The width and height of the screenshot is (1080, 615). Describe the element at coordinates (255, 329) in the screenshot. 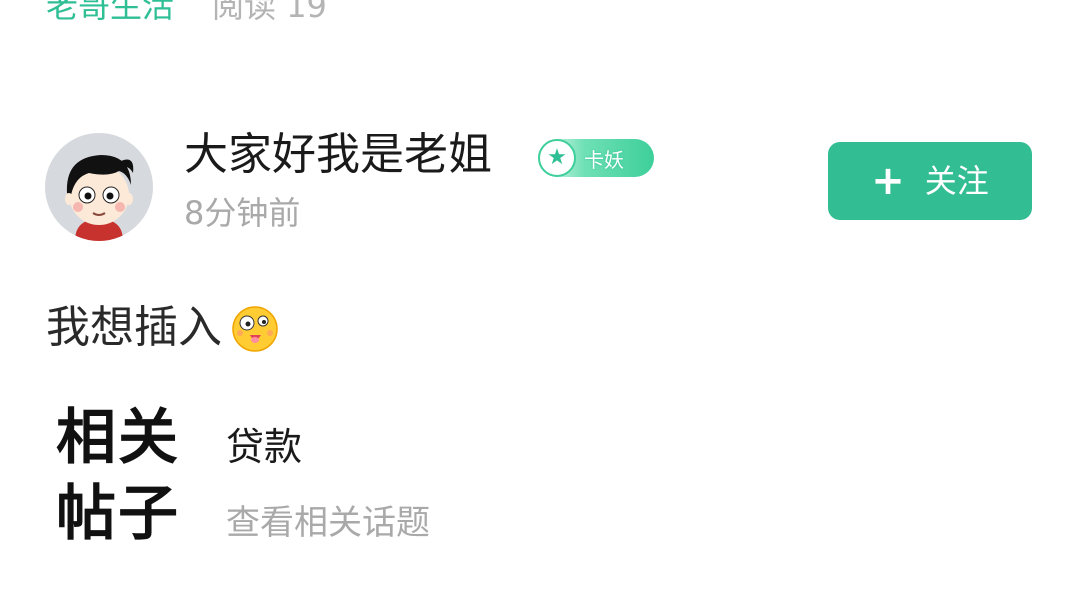

I see `dazed-face-emoji-icon` at that location.